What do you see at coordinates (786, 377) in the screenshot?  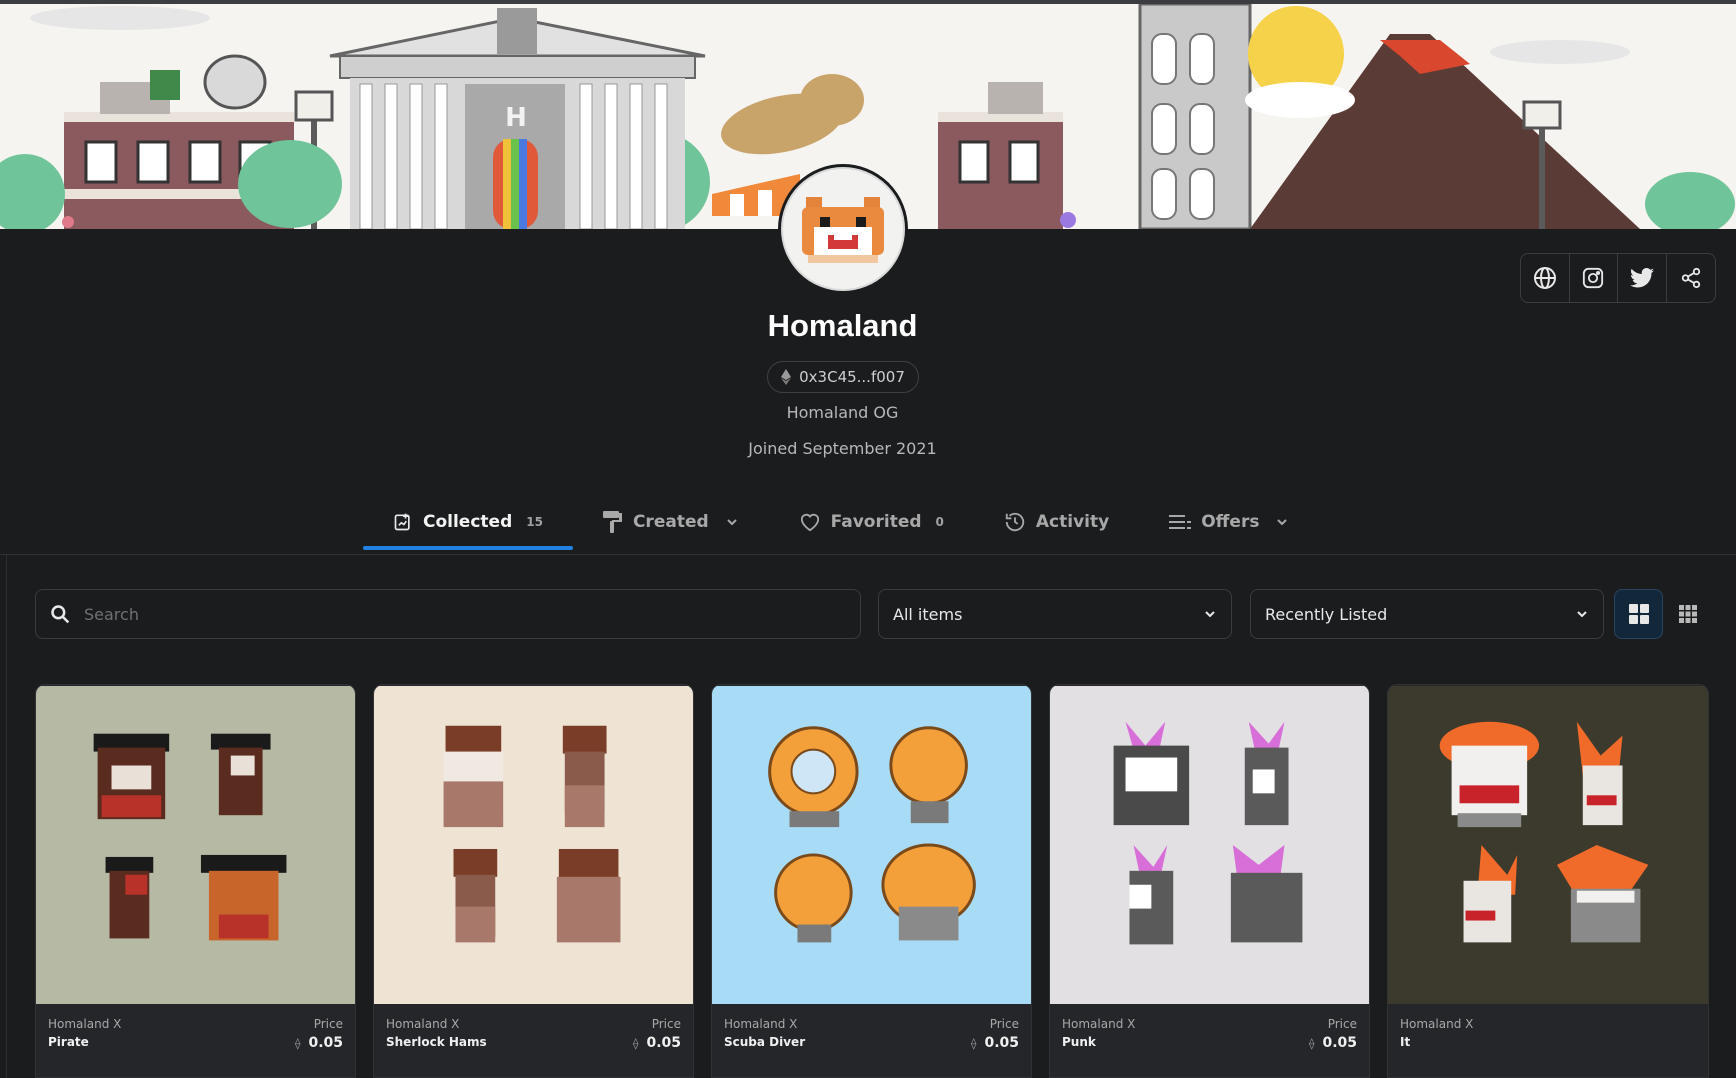 I see `ethereum-icon` at bounding box center [786, 377].